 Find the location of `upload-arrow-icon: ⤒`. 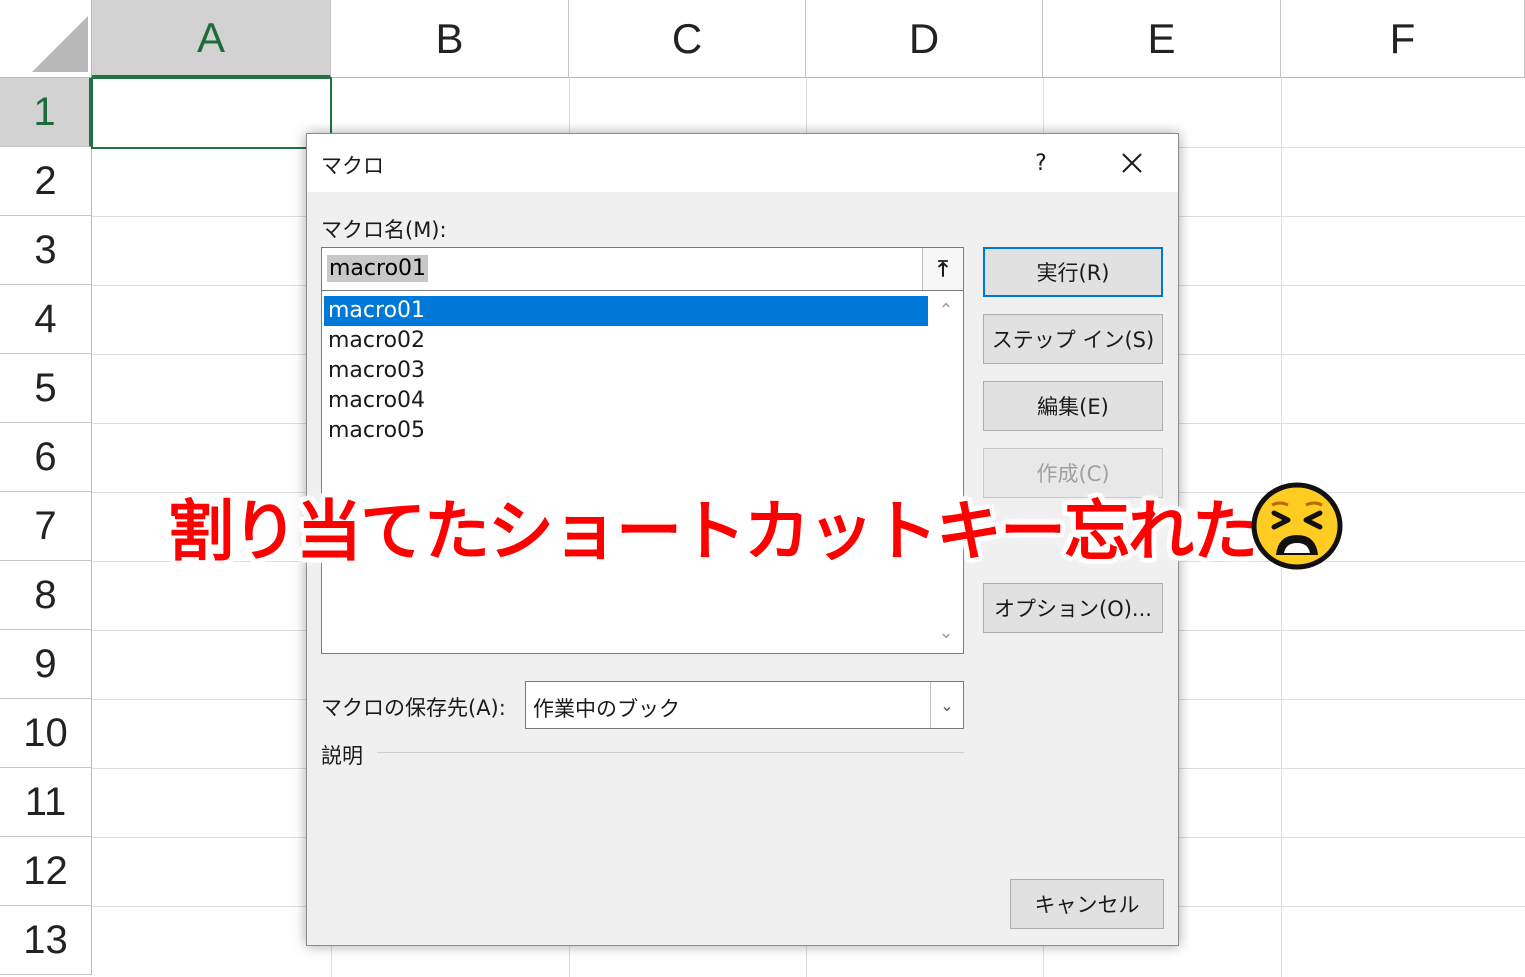

upload-arrow-icon: ⤒ is located at coordinates (943, 269).